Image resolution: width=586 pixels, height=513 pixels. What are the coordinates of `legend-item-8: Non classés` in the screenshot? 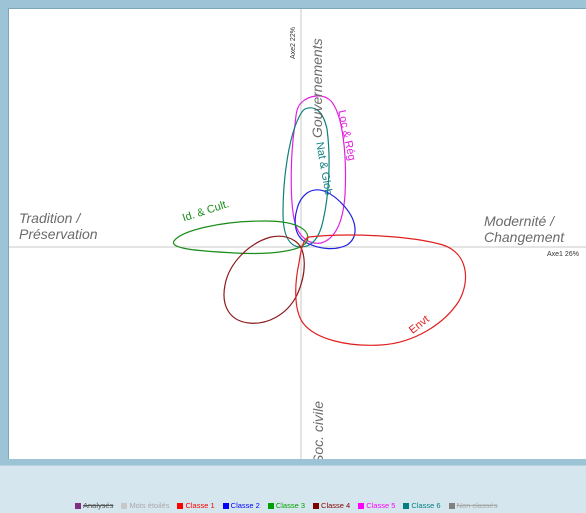 It's located at (473, 505).